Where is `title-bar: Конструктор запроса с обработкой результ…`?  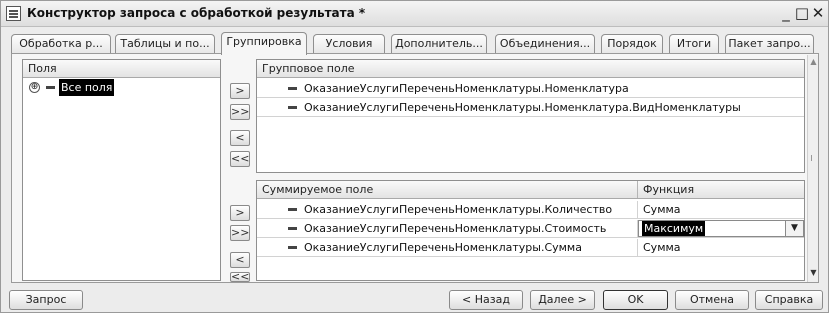 title-bar: Конструктор запроса с обработкой результ… is located at coordinates (414, 14).